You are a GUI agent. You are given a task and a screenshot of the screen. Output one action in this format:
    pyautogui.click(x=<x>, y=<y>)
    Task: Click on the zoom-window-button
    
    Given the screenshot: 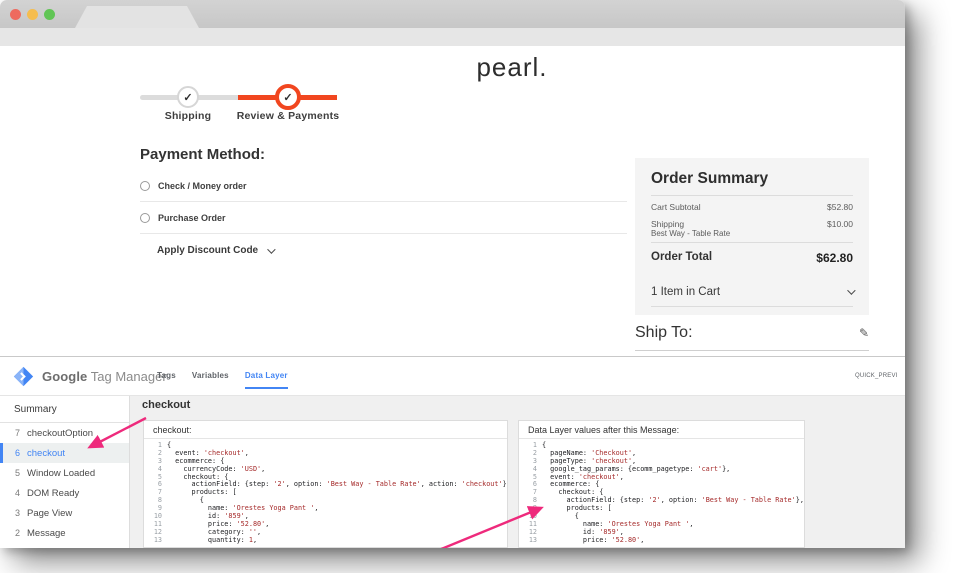 What is the action you would take?
    pyautogui.click(x=49, y=14)
    